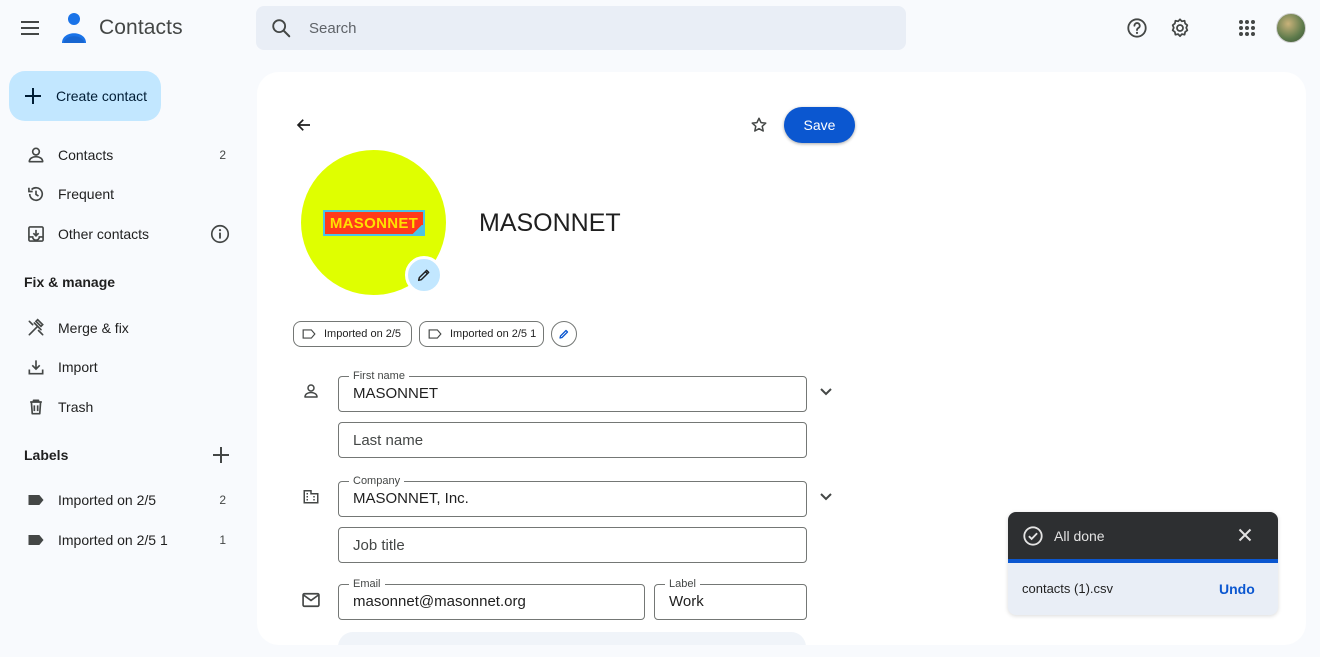 This screenshot has height=657, width=1320. Describe the element at coordinates (826, 392) in the screenshot. I see `expand-name-chevron-icon` at that location.